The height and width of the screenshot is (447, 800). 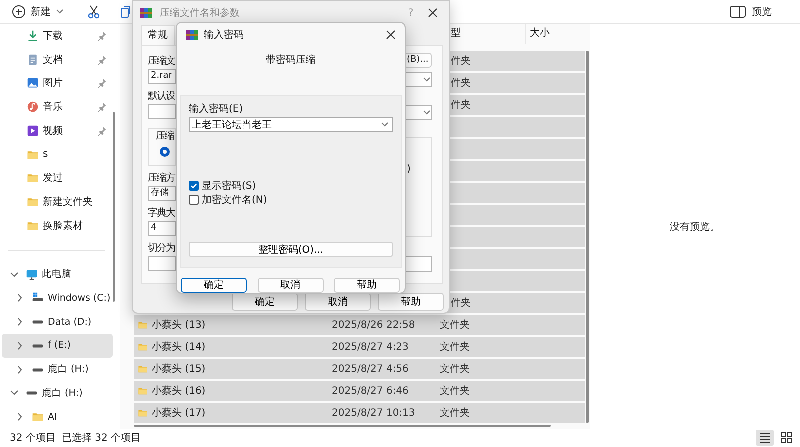 I want to click on tree-item: Windows (C:), so click(x=57, y=298).